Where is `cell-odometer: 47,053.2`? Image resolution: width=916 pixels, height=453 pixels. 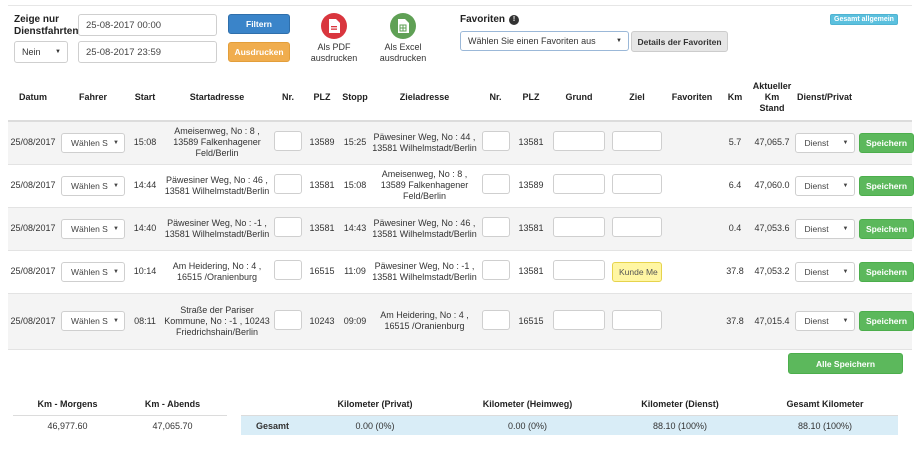 cell-odometer: 47,053.2 is located at coordinates (772, 272).